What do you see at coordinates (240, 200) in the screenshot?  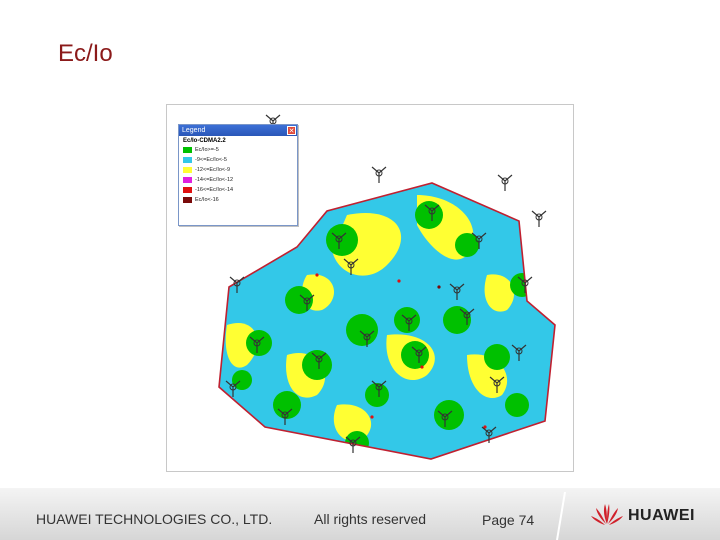 I see `legend-item: Ec/Io<-16` at bounding box center [240, 200].